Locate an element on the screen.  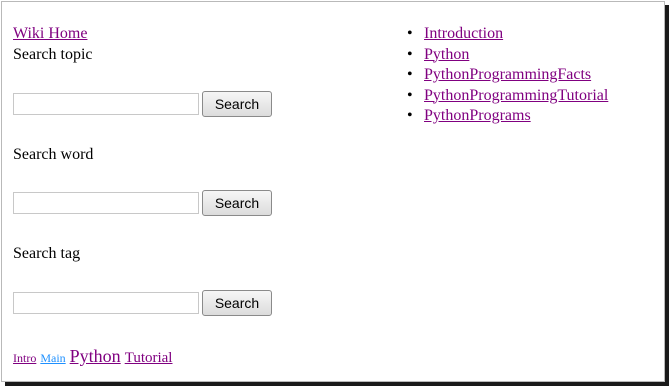
search-word-row: Search is located at coordinates (142, 203).